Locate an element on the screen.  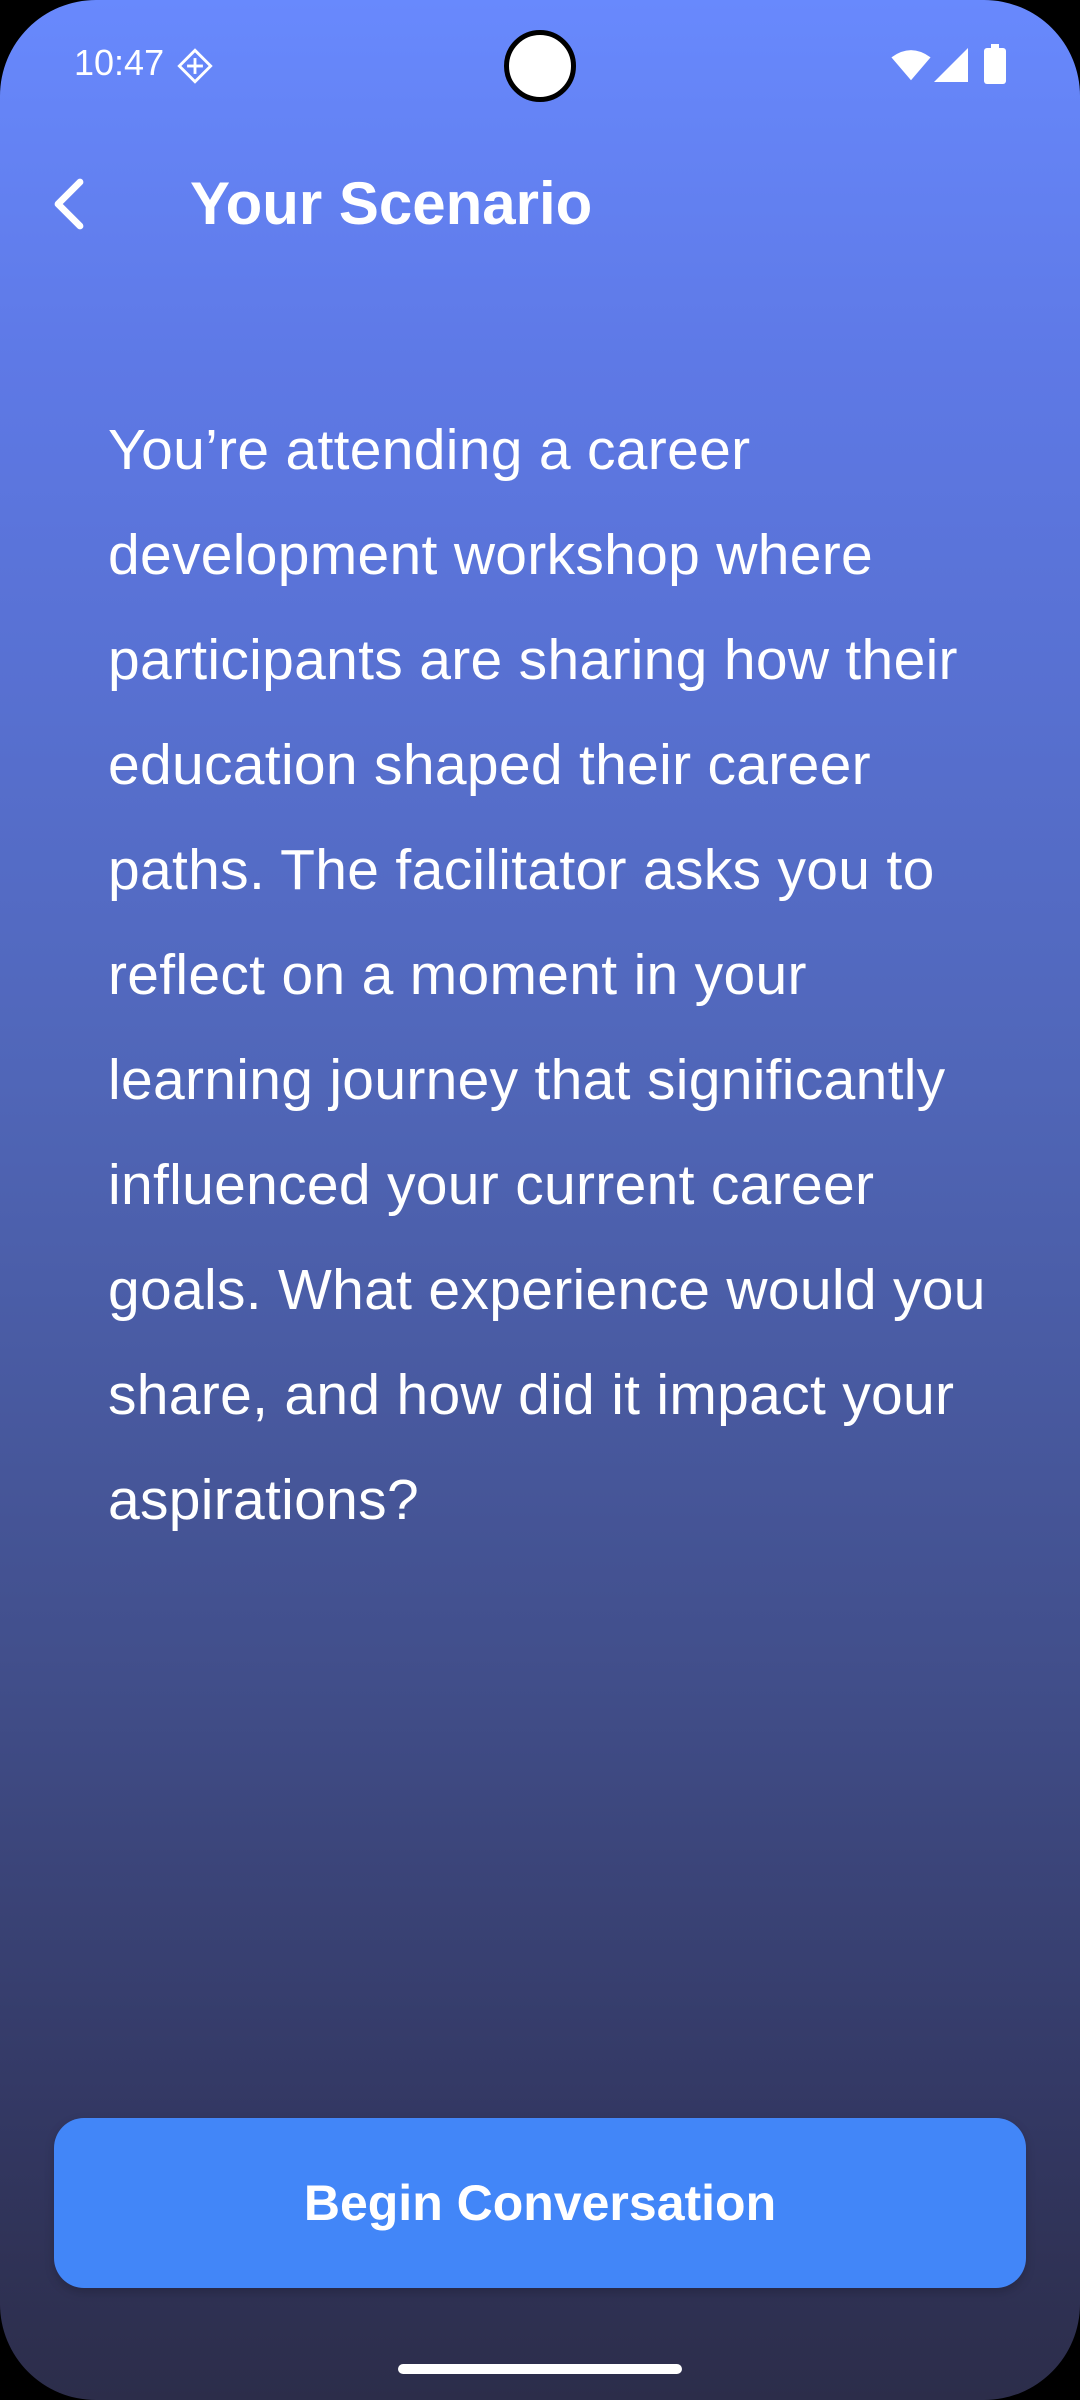
page-title: Your Scenario is located at coordinates (391, 203).